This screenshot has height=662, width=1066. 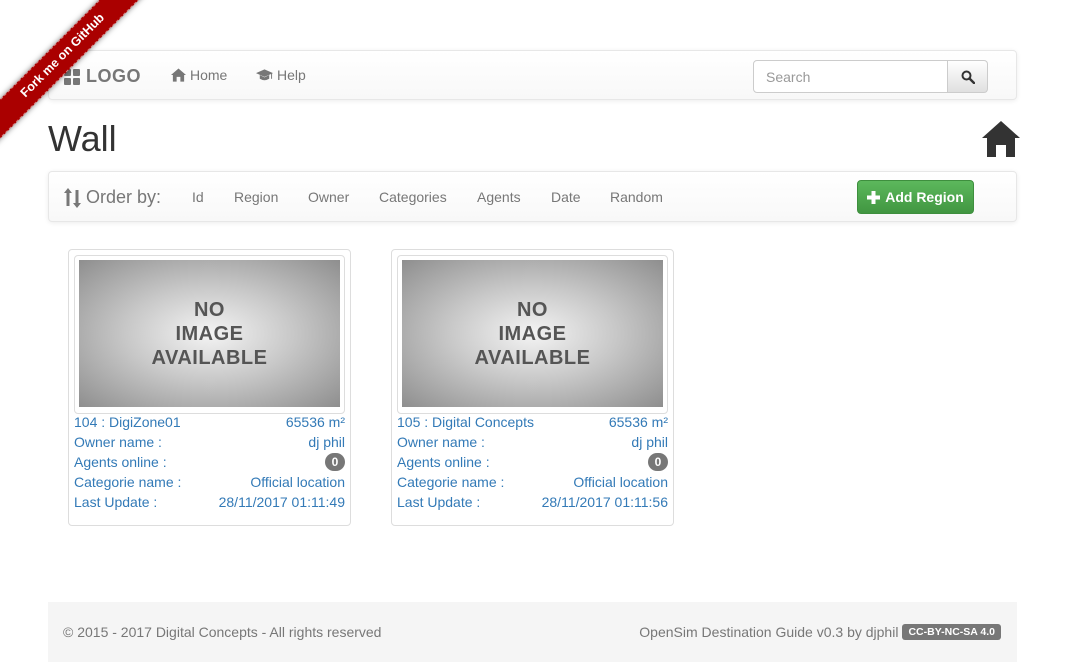 I want to click on order-by-categories: Categories, so click(x=413, y=197).